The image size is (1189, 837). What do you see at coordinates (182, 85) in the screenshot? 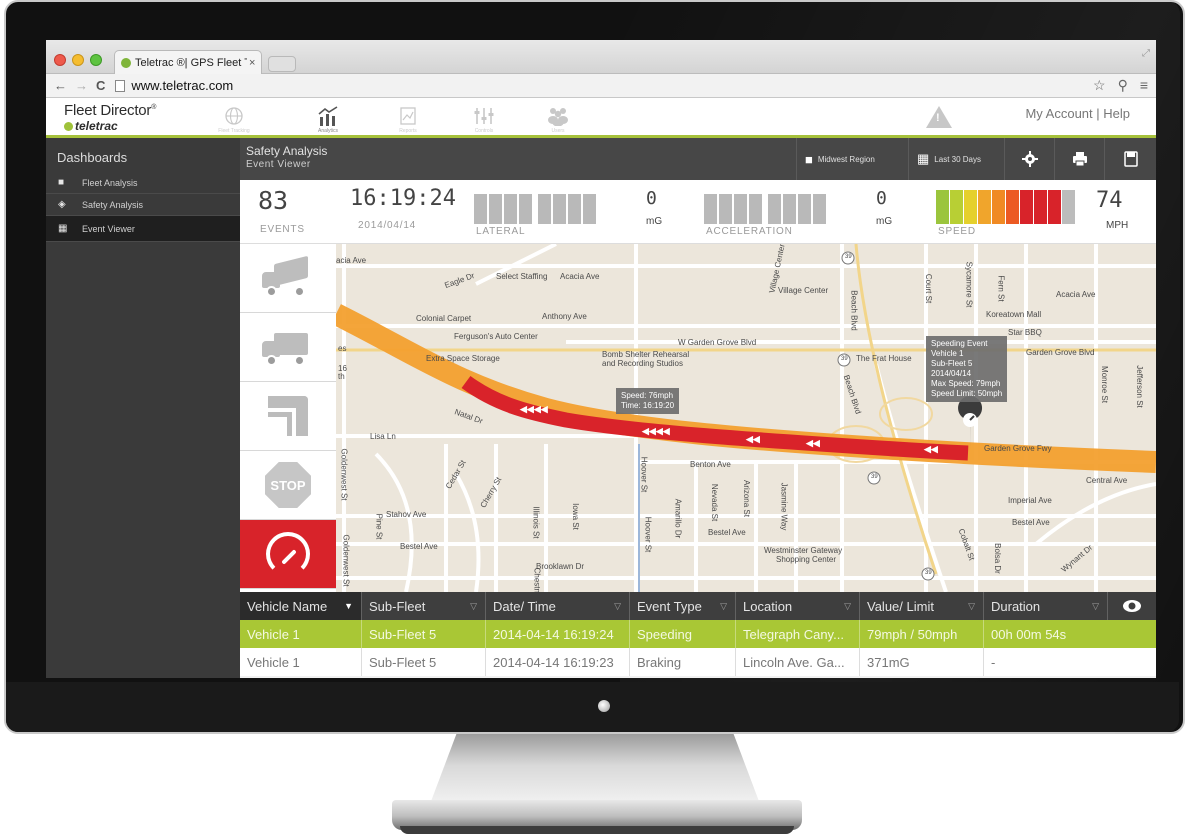
I see `url-field: www.teletrac.com` at bounding box center [182, 85].